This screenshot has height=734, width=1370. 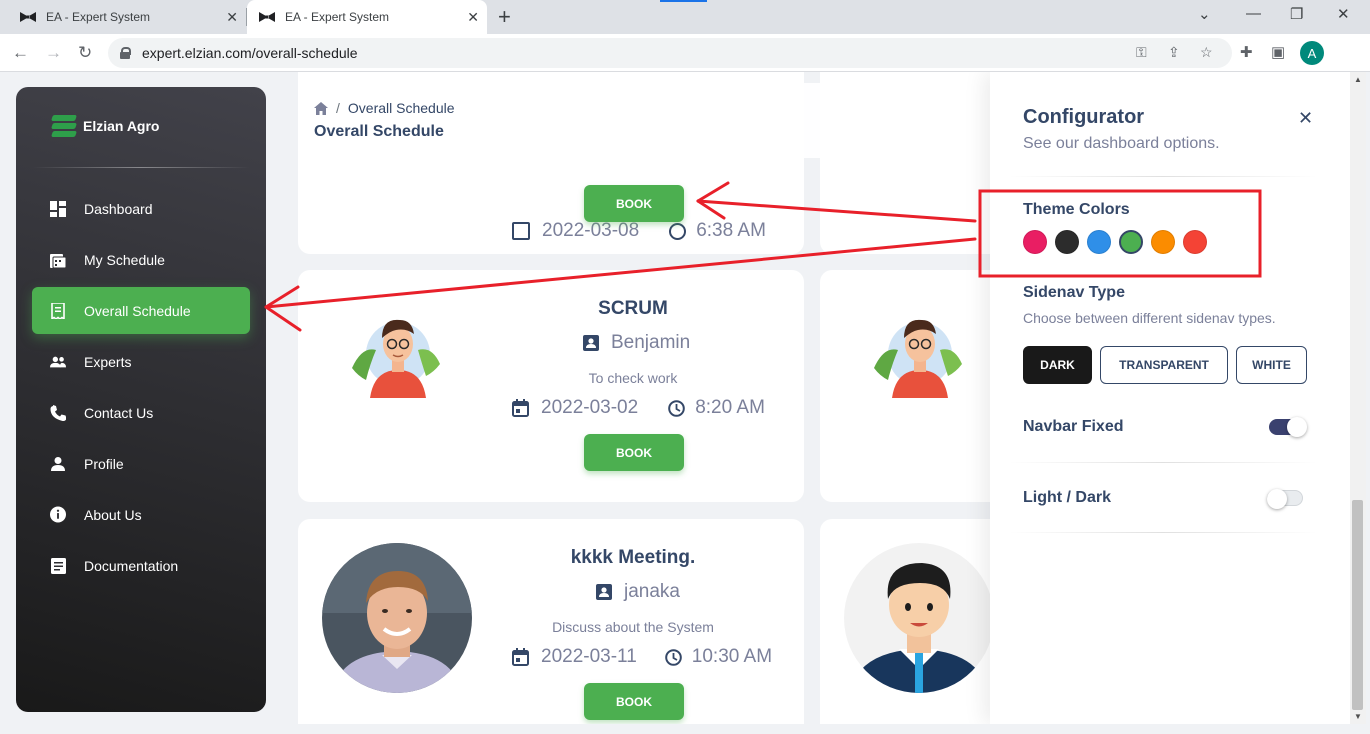 I want to click on document-icon, so click(x=58, y=565).